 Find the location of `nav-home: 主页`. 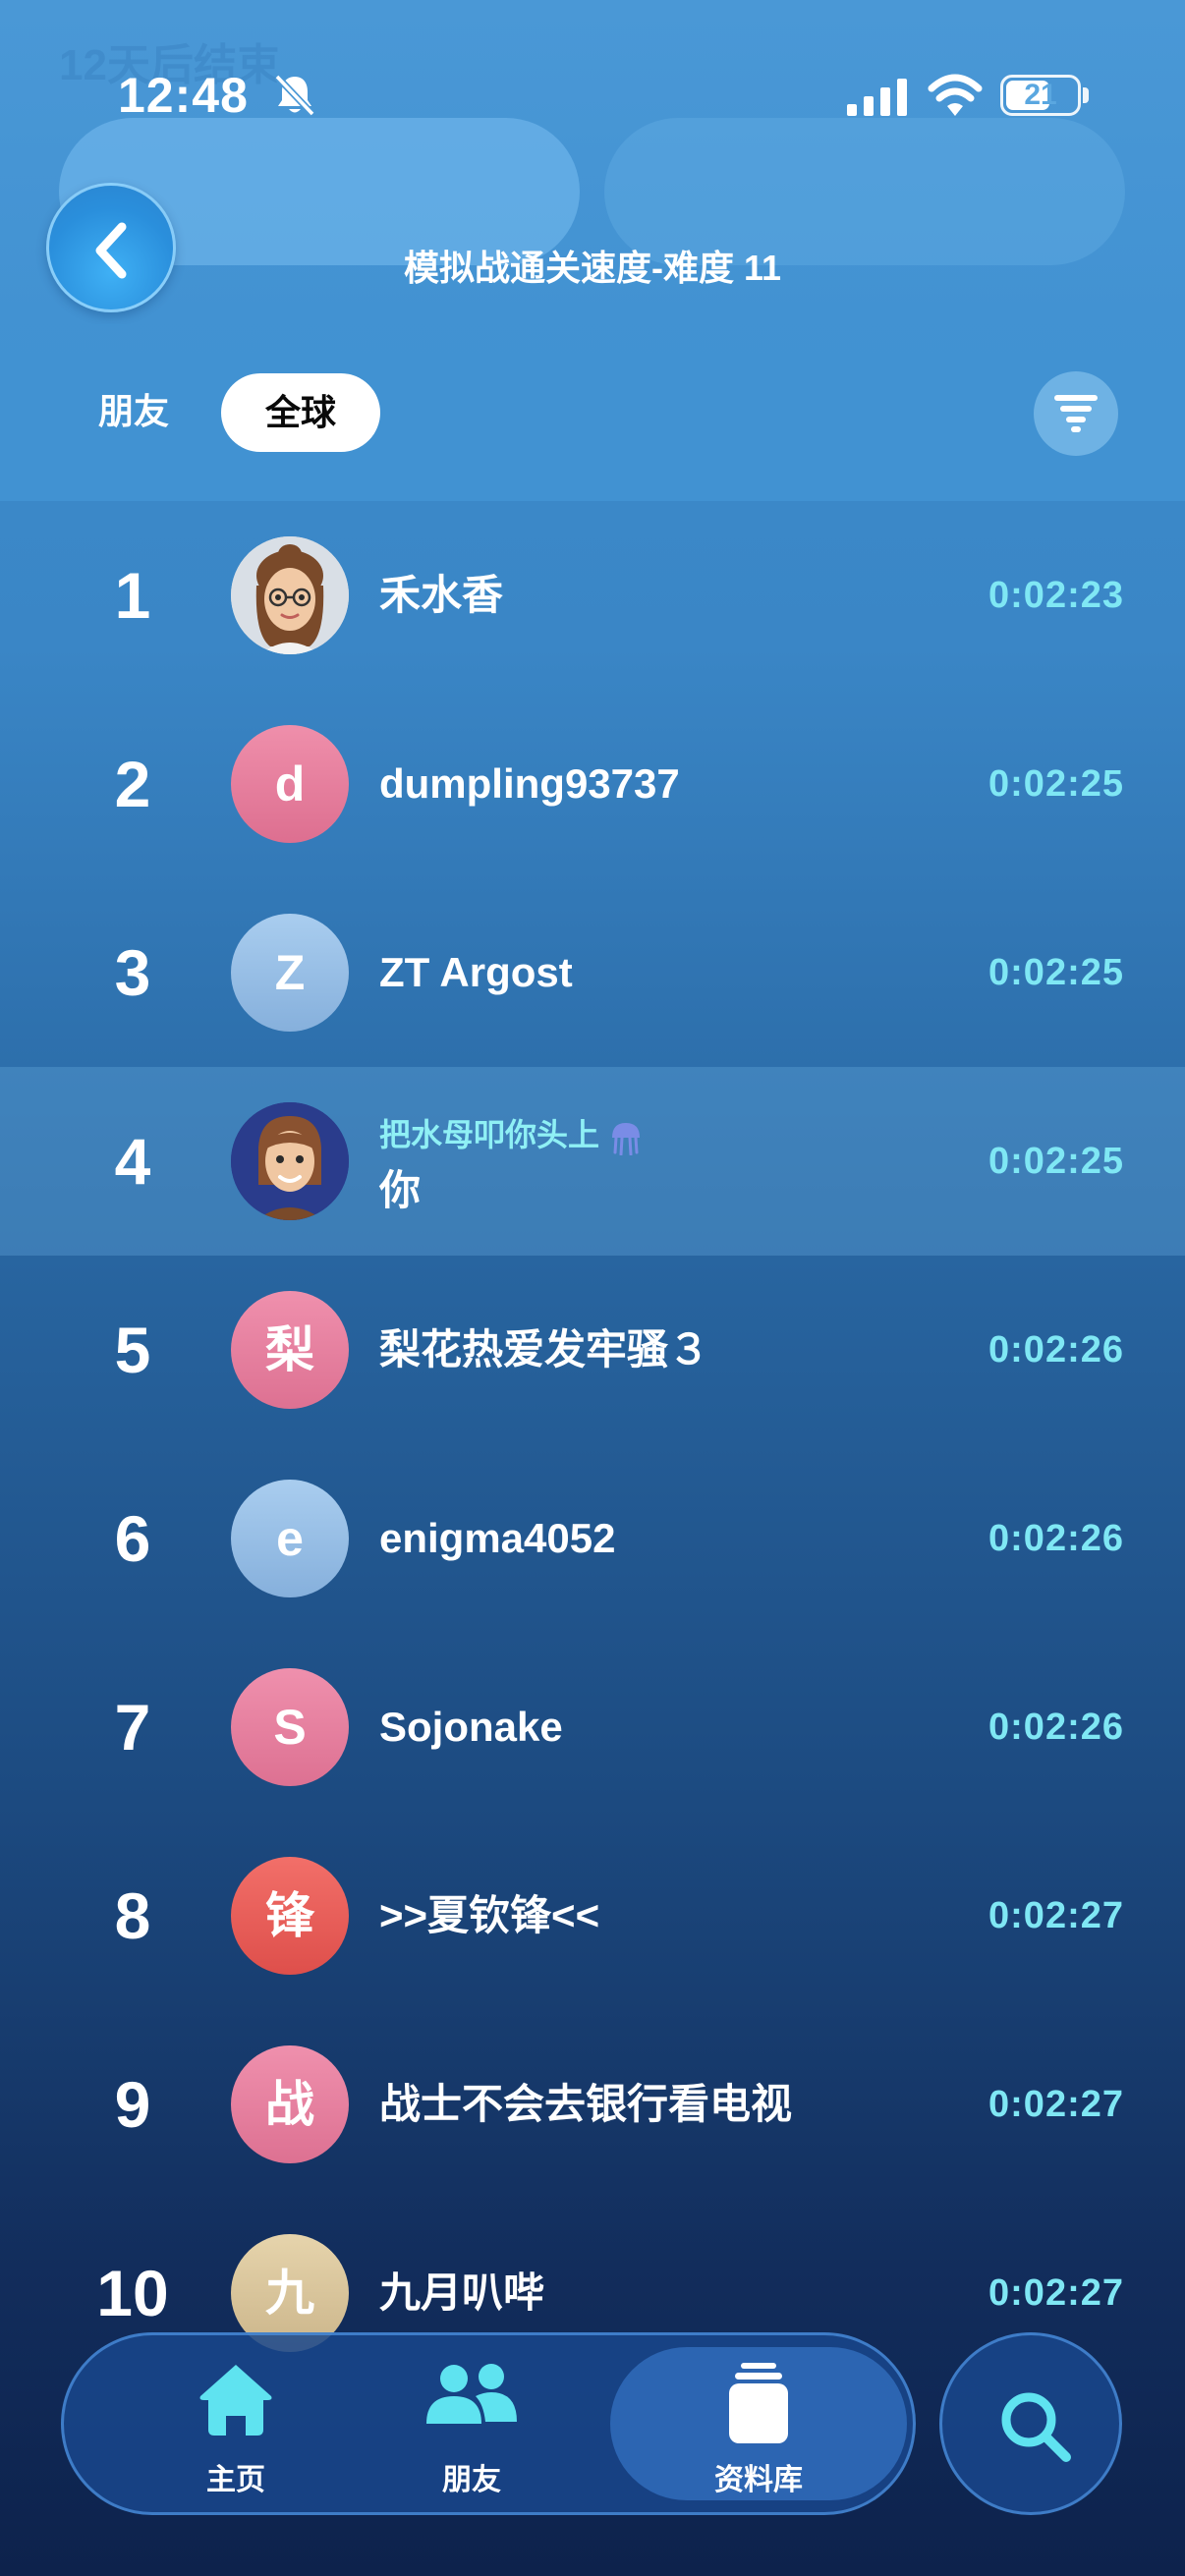

nav-home: 主页 is located at coordinates (236, 2423).